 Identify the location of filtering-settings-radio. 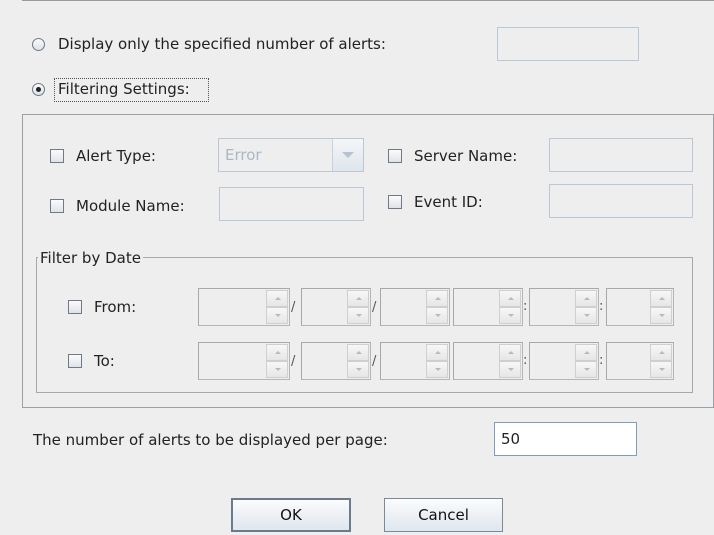
(38, 89).